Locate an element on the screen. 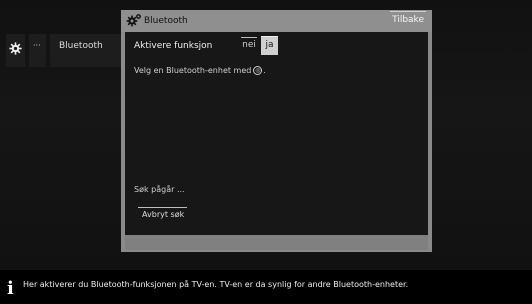 Image resolution: width=532 pixels, height=304 pixels. back-button: Tilbake is located at coordinates (408, 19).